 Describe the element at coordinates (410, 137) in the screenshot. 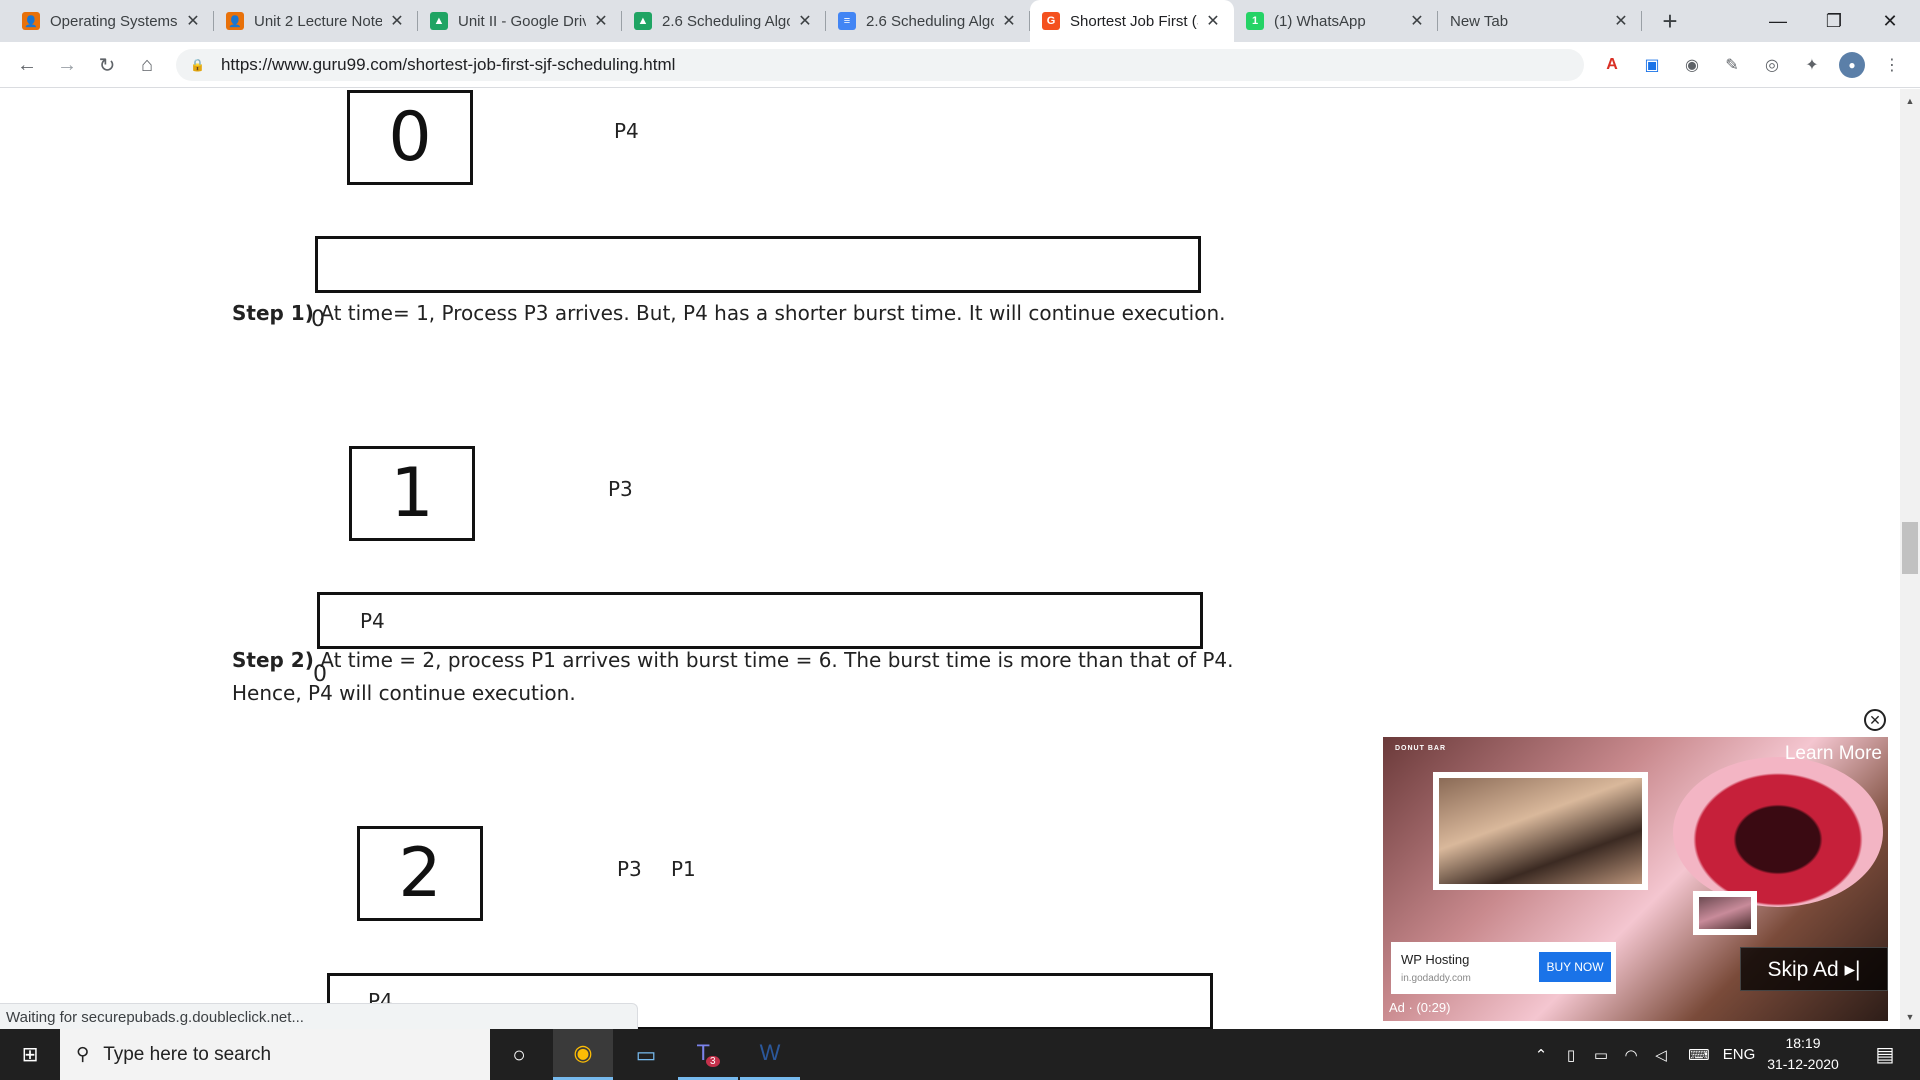

I see `time-box: 0` at that location.